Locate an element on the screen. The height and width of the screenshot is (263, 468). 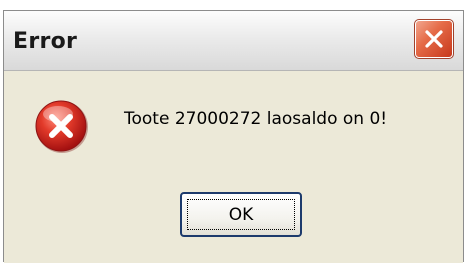
ok-button: OK is located at coordinates (241, 214).